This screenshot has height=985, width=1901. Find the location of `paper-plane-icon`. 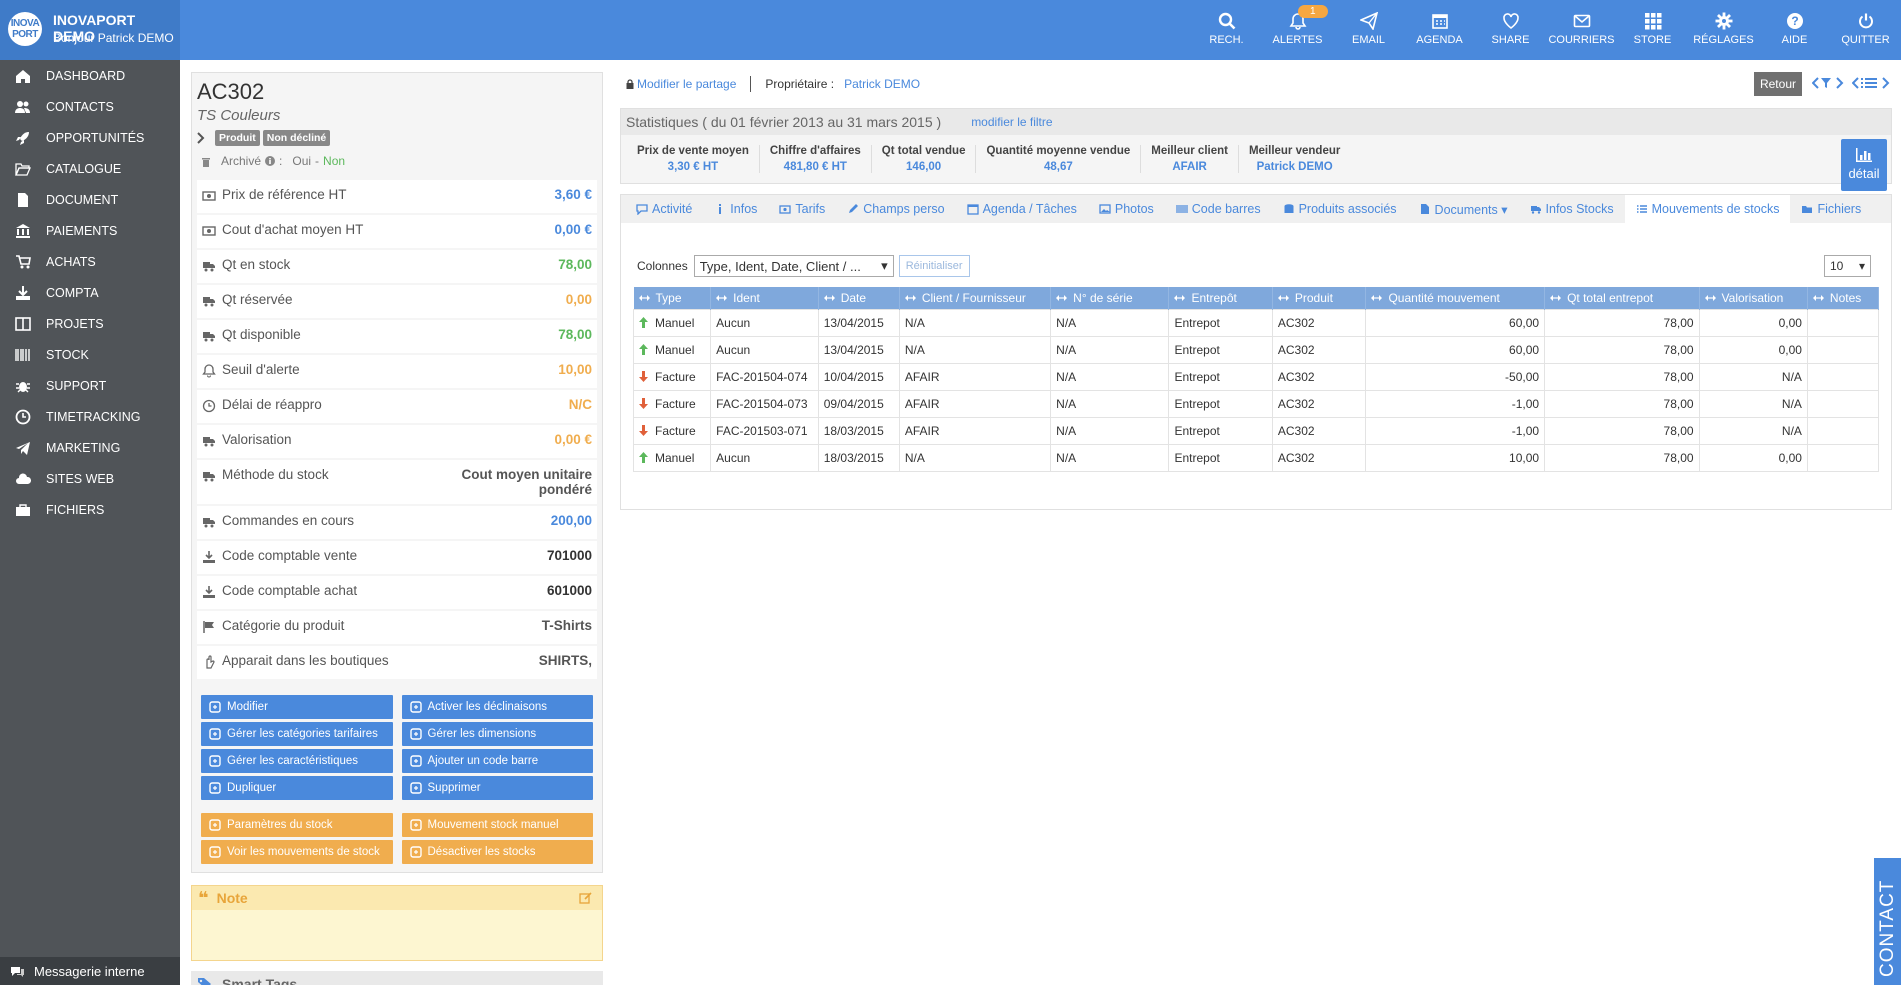

paper-plane-icon is located at coordinates (23, 448).